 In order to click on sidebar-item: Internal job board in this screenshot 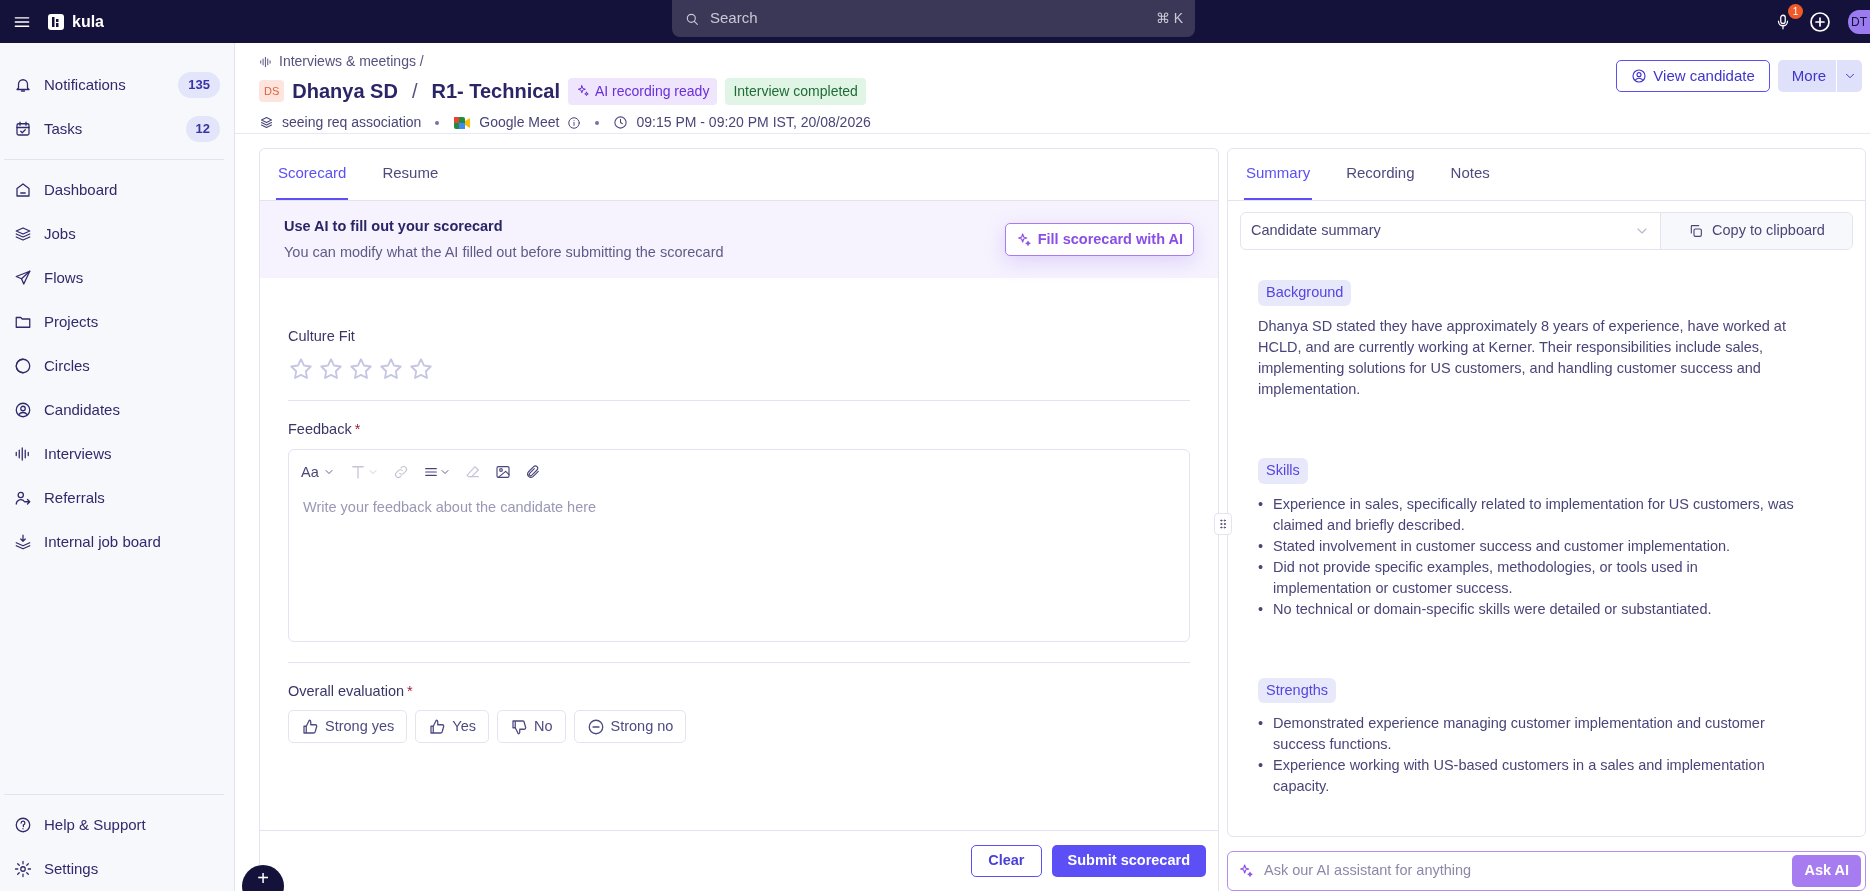, I will do `click(117, 542)`.